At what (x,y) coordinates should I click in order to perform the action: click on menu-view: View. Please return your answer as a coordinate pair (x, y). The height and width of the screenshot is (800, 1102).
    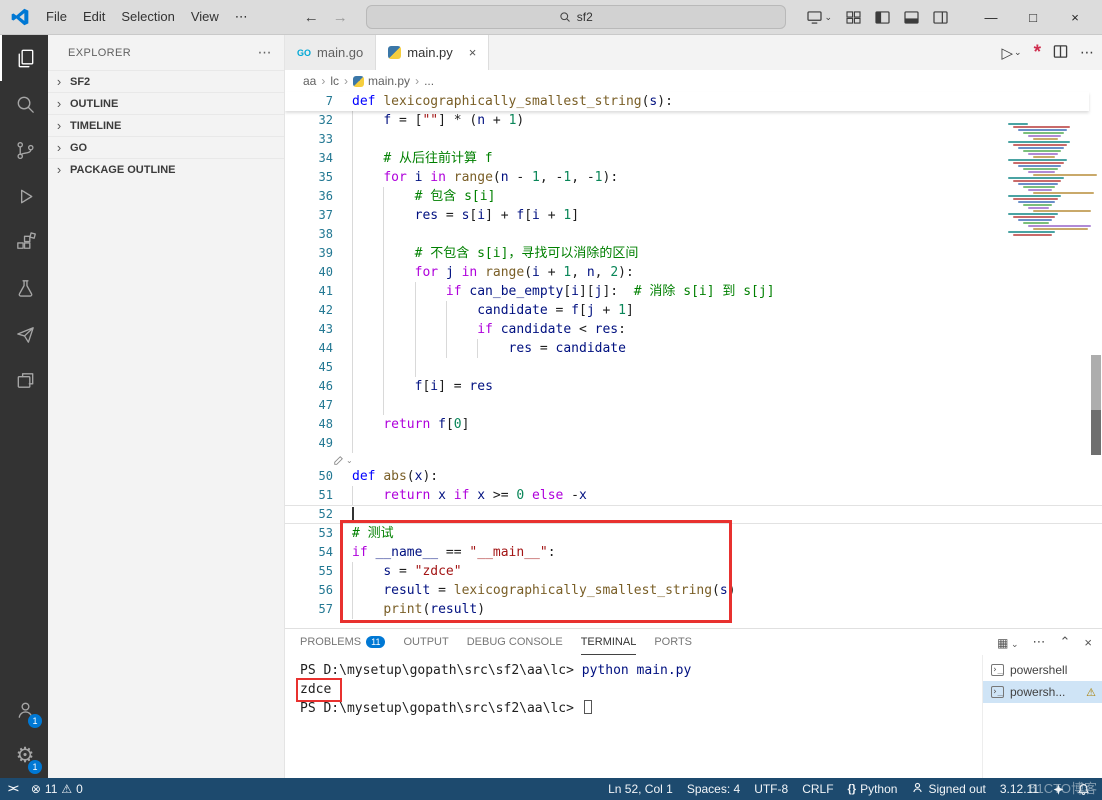
    Looking at the image, I should click on (205, 16).